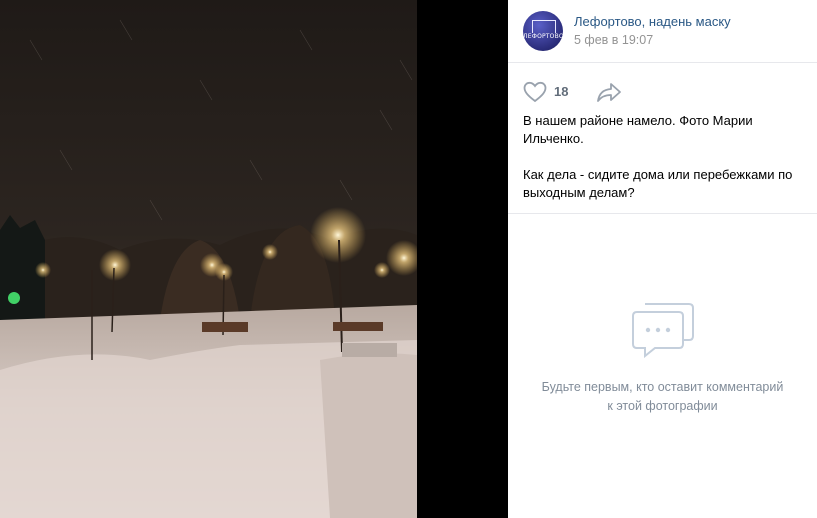  What do you see at coordinates (543, 36) in the screenshot?
I see `avatar-label: ЛЕФОРТОВО` at bounding box center [543, 36].